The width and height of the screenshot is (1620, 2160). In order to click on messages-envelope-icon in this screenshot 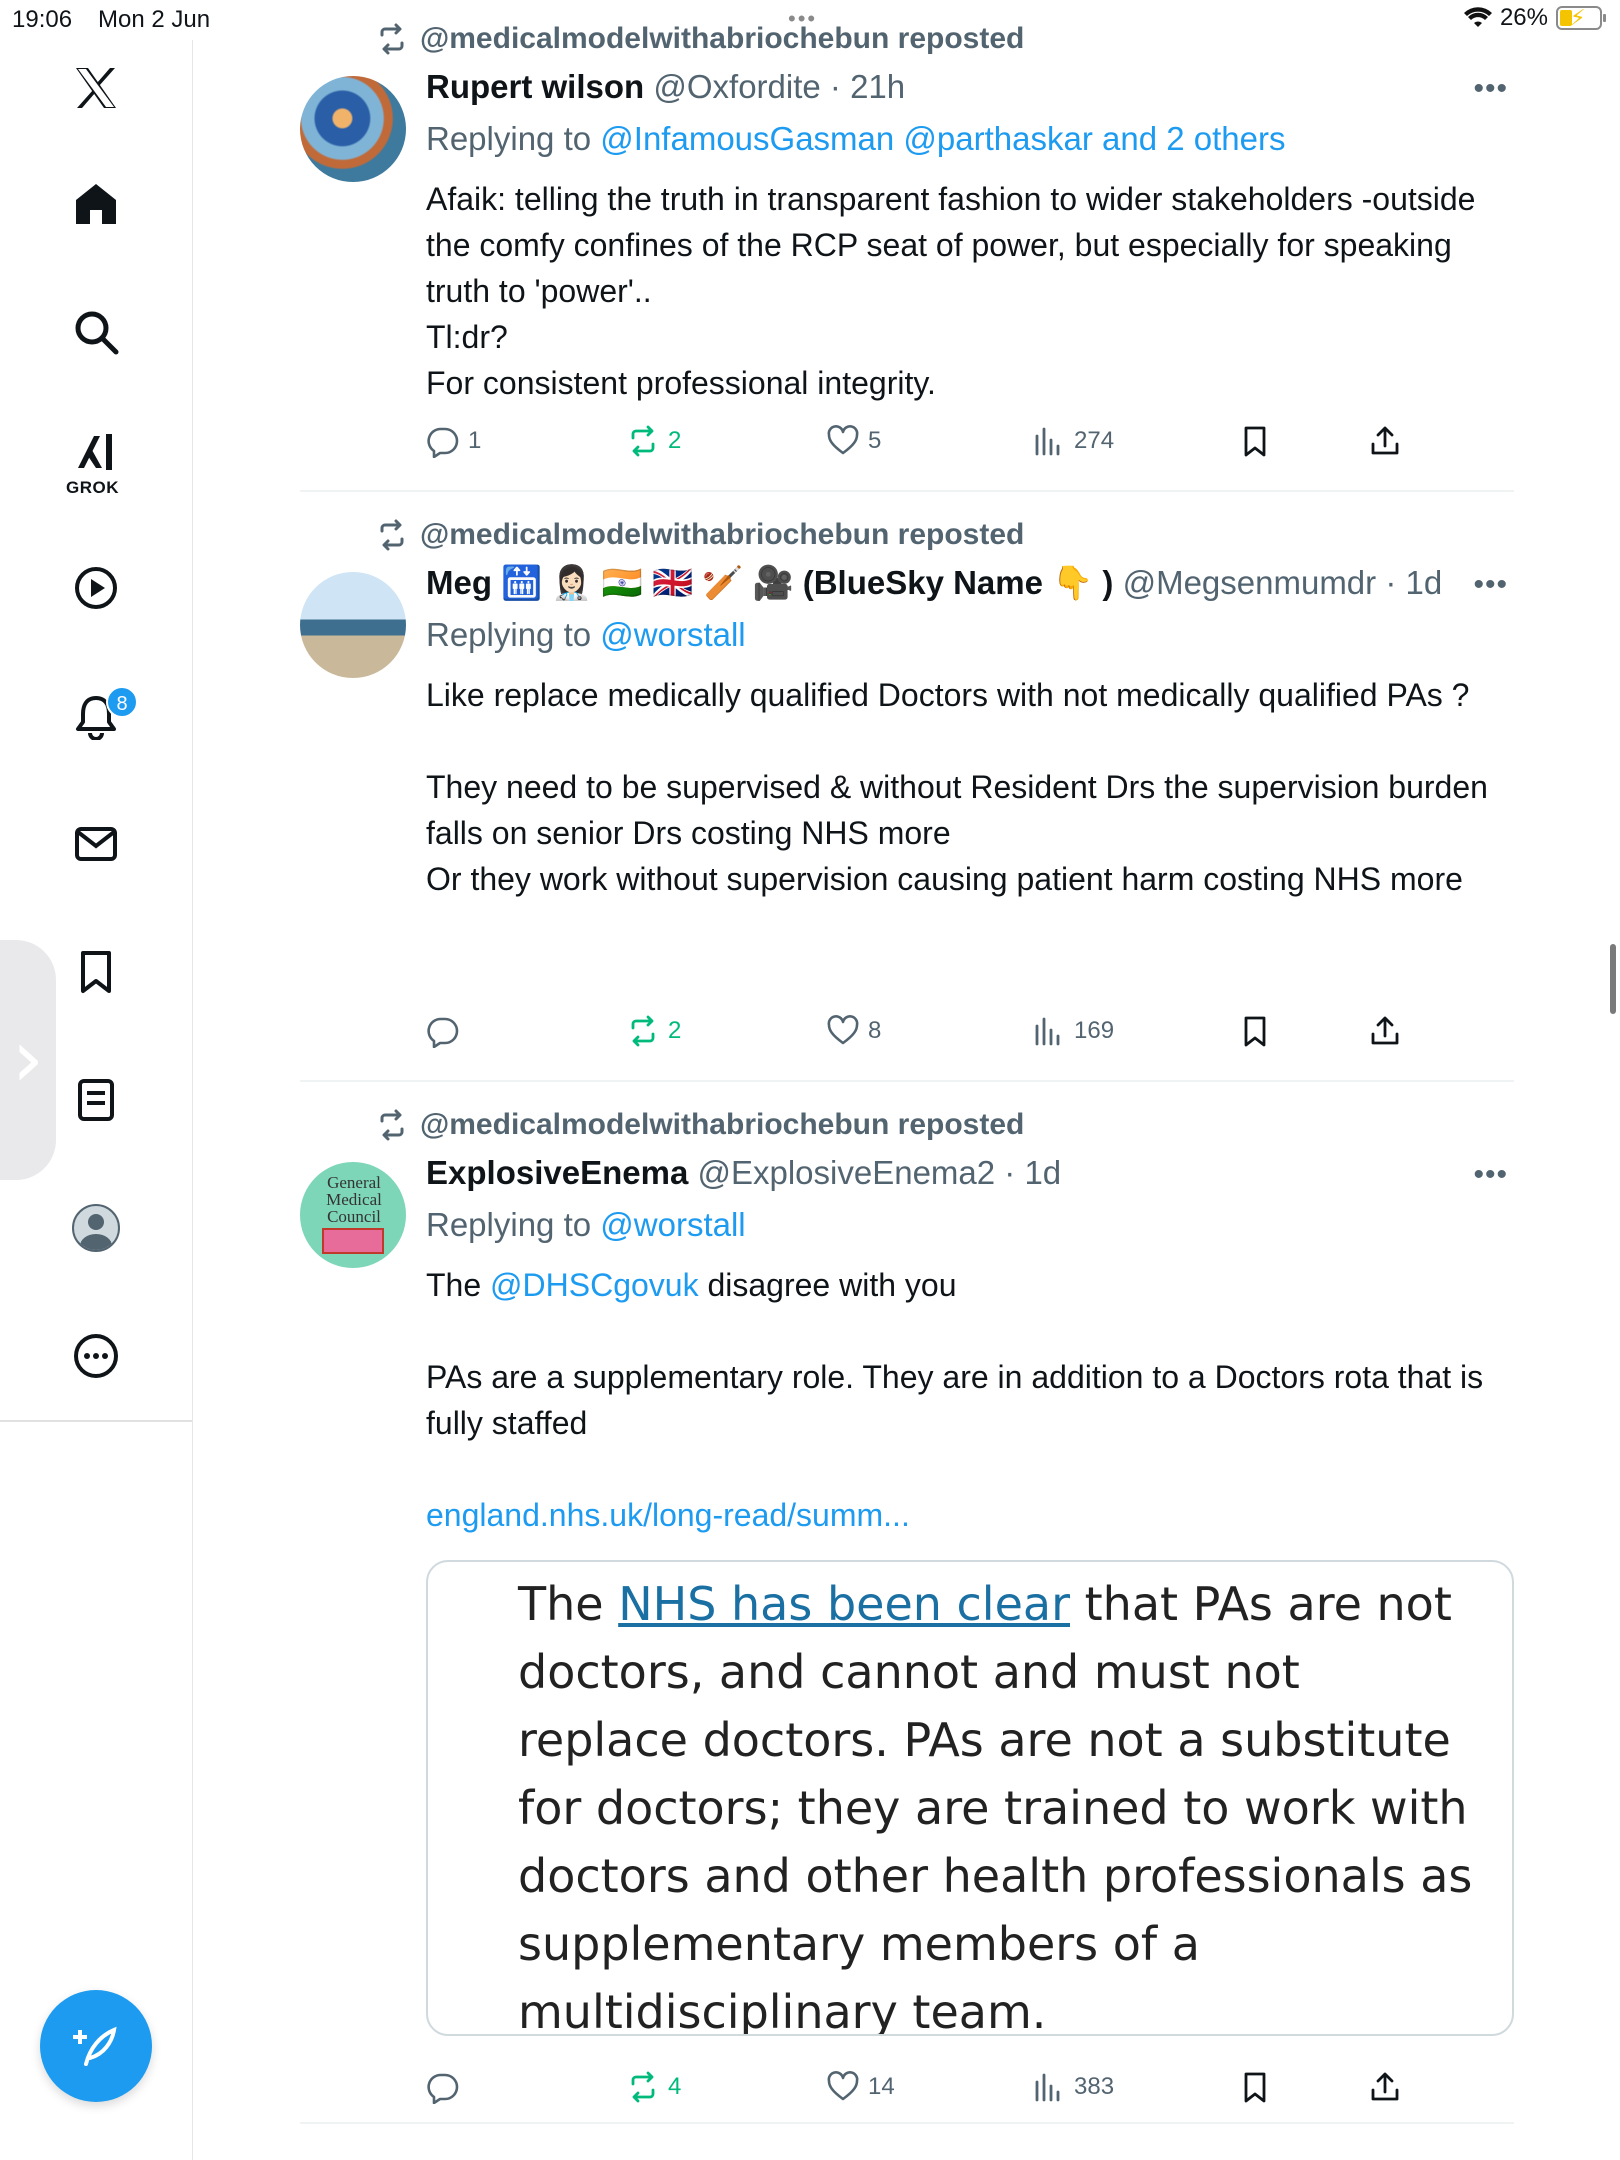, I will do `click(96, 844)`.